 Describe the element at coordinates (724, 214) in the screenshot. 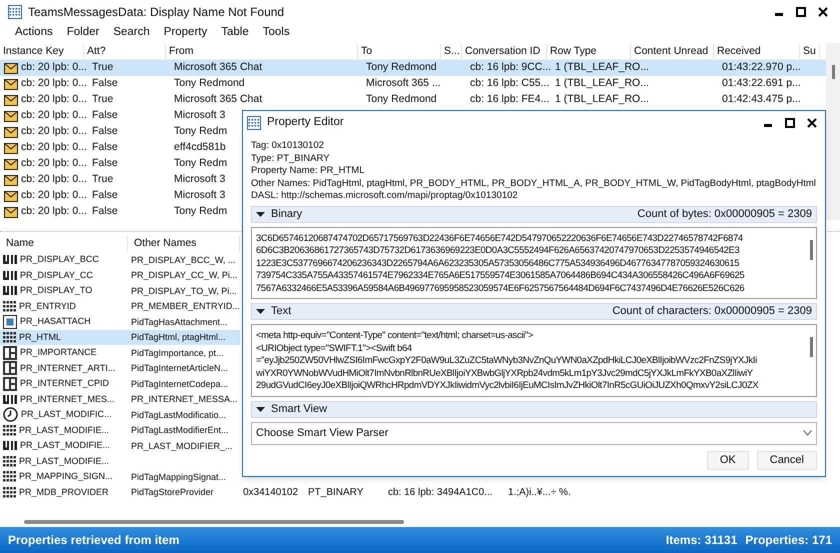

I see `count-label: Count of bytes: 0x00000905 = 2309` at that location.